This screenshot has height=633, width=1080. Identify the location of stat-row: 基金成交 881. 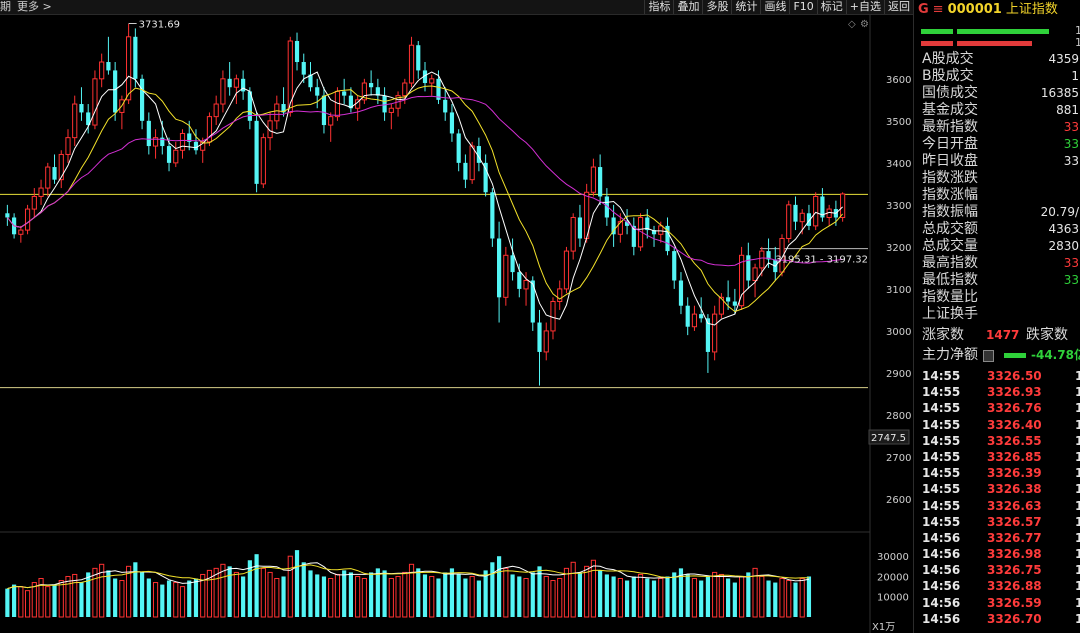
(997, 110).